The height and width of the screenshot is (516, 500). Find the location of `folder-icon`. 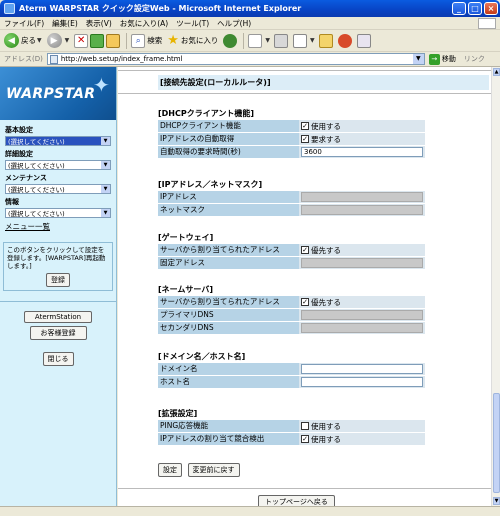

folder-icon is located at coordinates (325, 40).